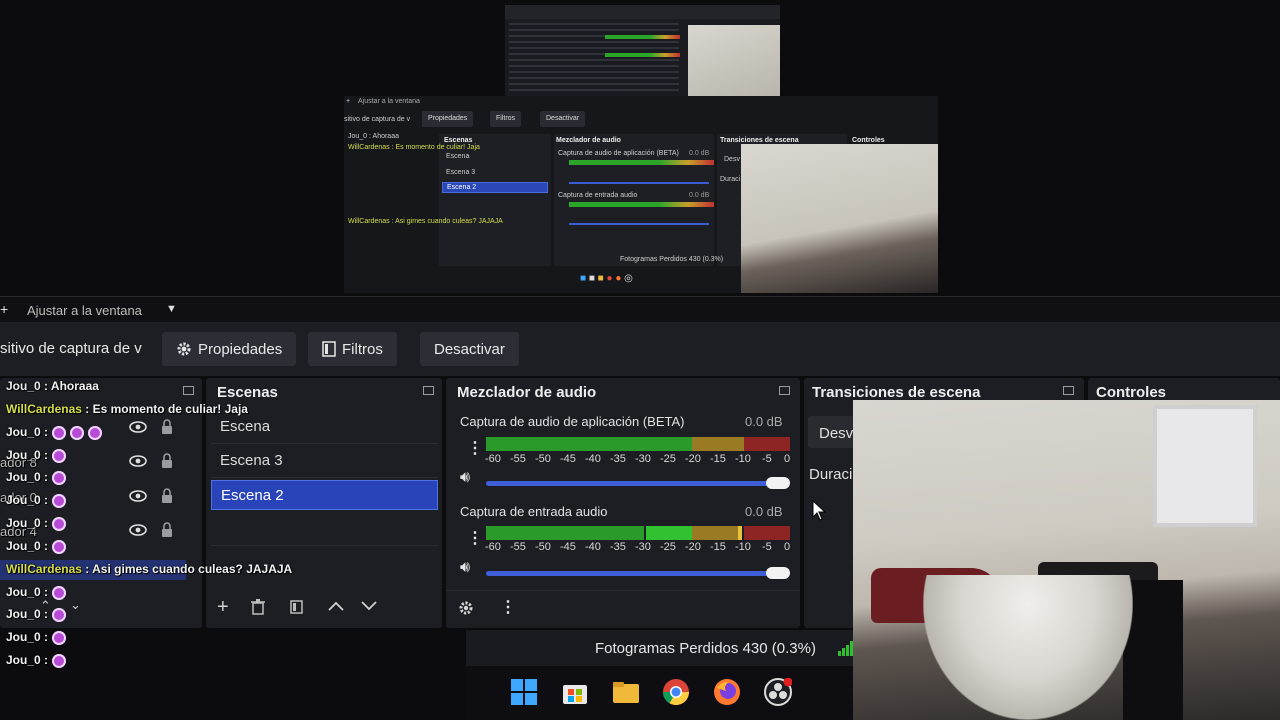 This screenshot has width=1280, height=720. Describe the element at coordinates (171, 309) in the screenshot. I see `zoom-dropdown-caret-icon: ▼` at that location.